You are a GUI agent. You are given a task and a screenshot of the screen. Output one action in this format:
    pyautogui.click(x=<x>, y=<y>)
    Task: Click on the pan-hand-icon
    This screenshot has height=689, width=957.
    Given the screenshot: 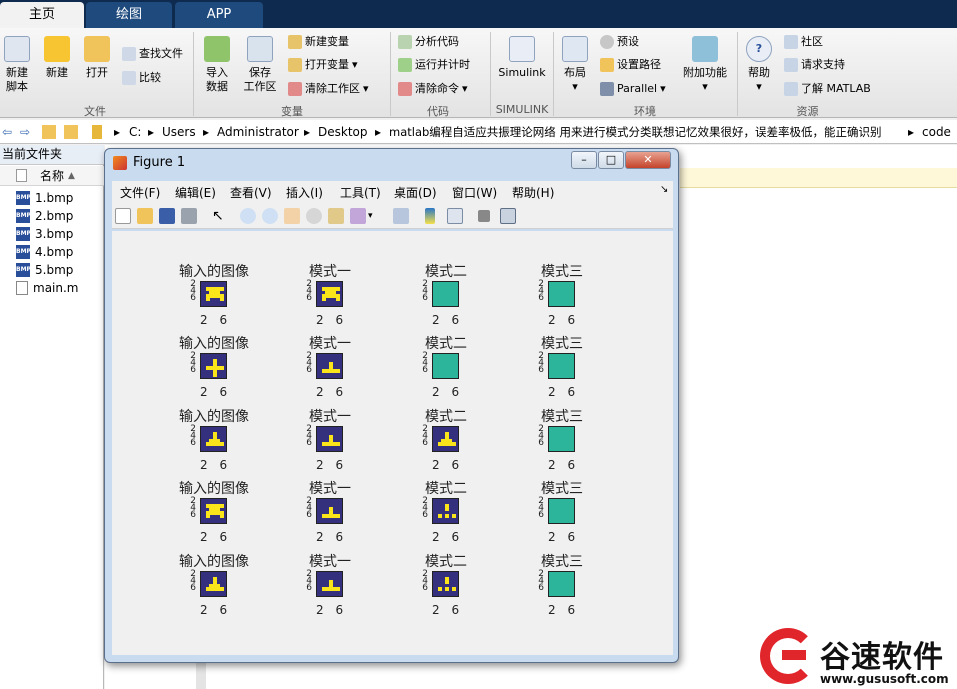 What is the action you would take?
    pyautogui.click(x=292, y=216)
    